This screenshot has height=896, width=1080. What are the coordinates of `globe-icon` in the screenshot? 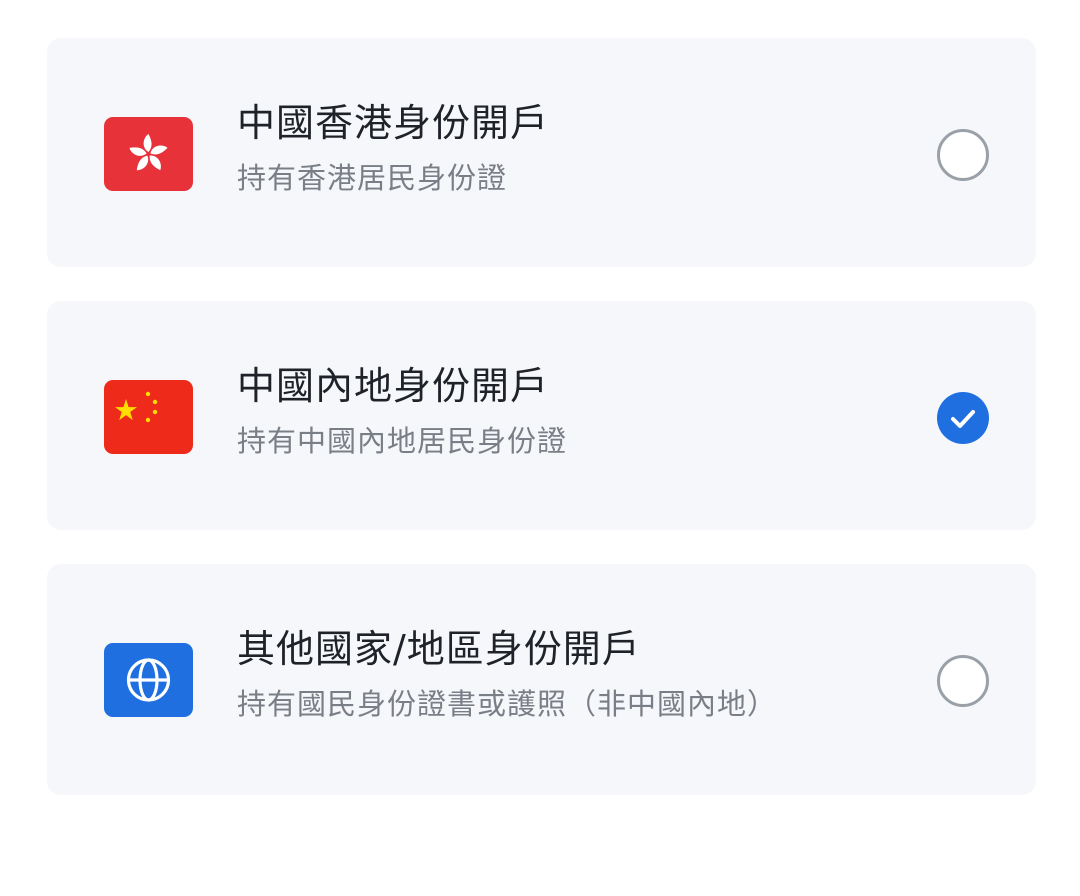 It's located at (148, 680).